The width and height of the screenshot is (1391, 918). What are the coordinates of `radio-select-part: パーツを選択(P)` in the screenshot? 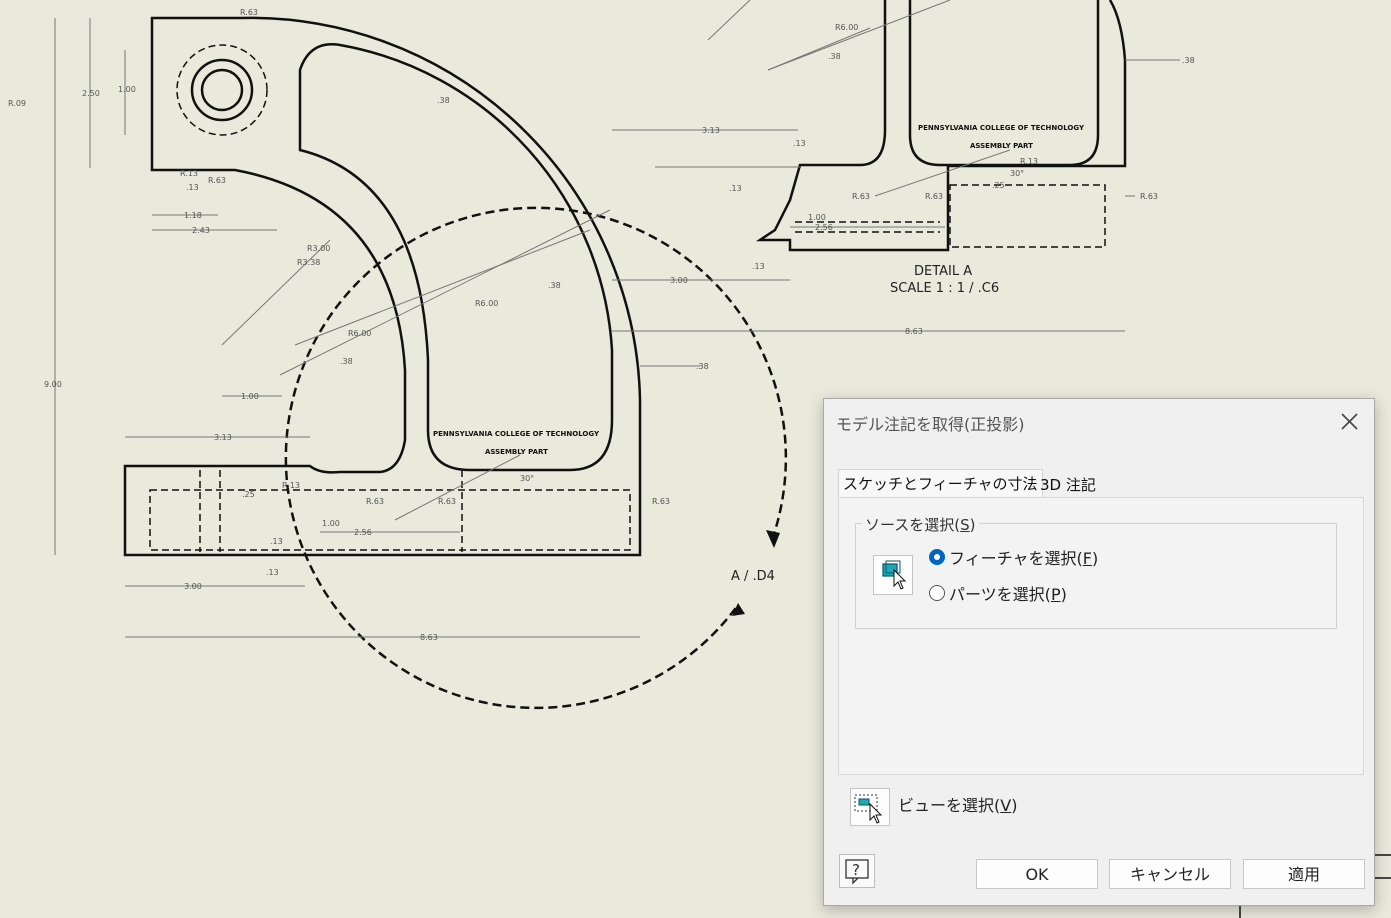 It's located at (998, 593).